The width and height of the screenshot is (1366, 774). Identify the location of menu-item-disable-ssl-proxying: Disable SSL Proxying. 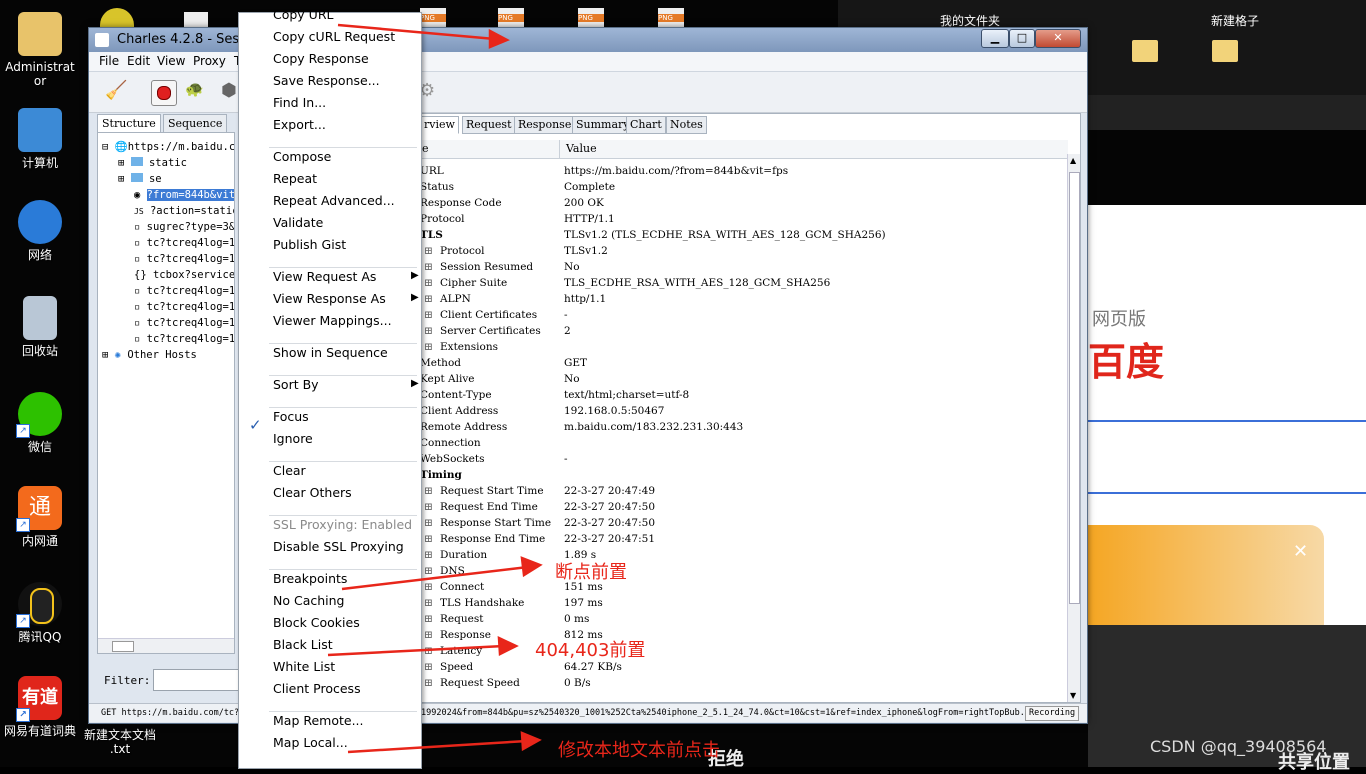
(338, 547).